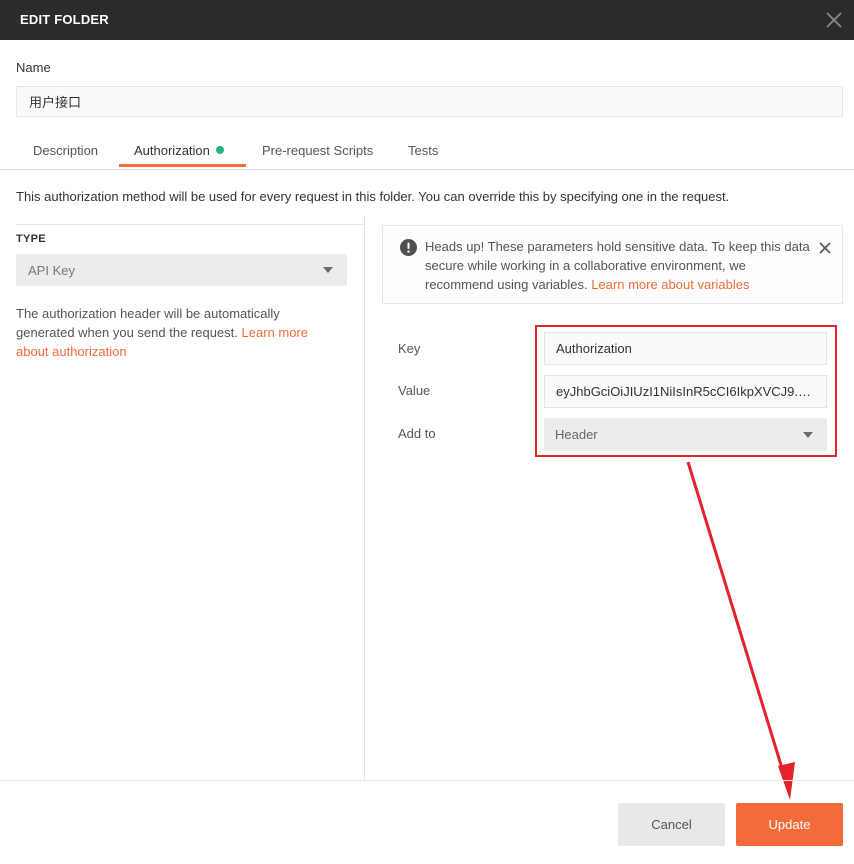 This screenshot has width=854, height=864. I want to click on tab-label: Description, so click(66, 150).